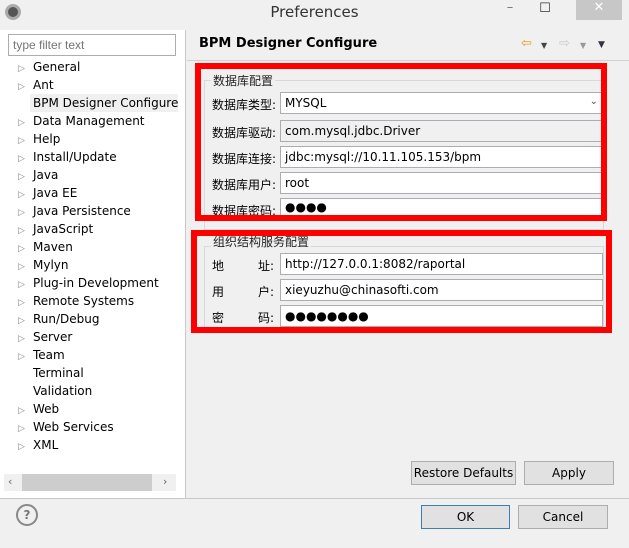 The height and width of the screenshot is (548, 629). What do you see at coordinates (82, 211) in the screenshot?
I see `tree-item-label: Java Persistence` at bounding box center [82, 211].